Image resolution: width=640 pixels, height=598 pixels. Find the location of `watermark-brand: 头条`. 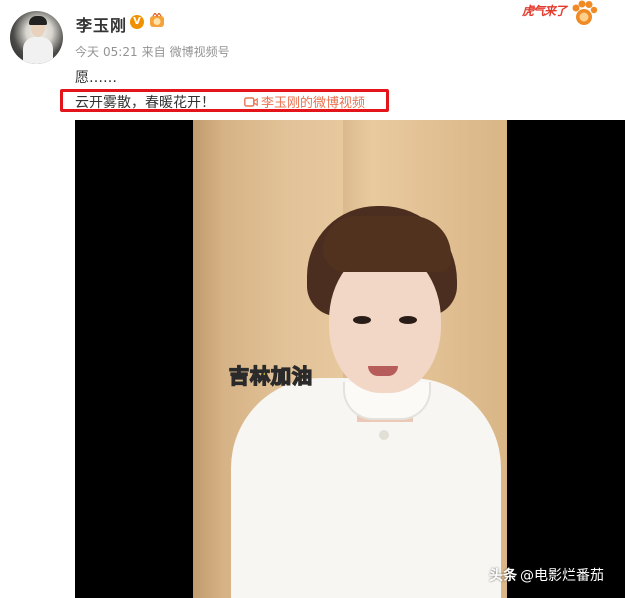

watermark-brand: 头条 is located at coordinates (503, 576).